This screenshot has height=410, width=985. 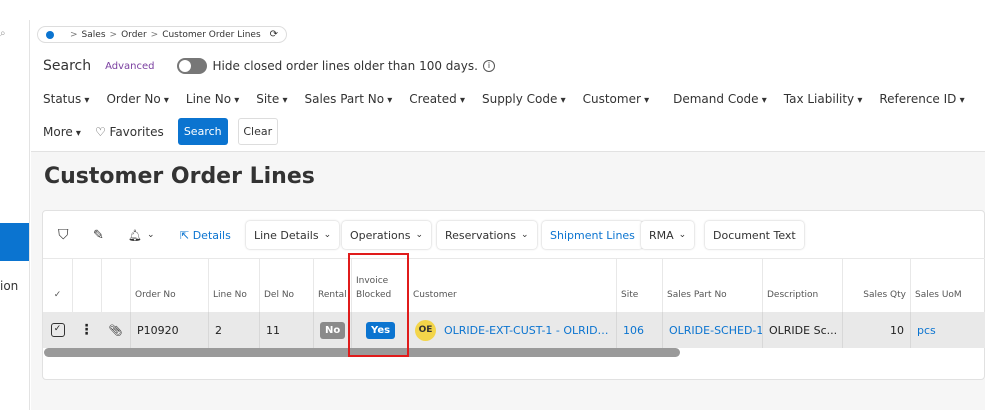 I want to click on rental-badge: No, so click(x=333, y=330).